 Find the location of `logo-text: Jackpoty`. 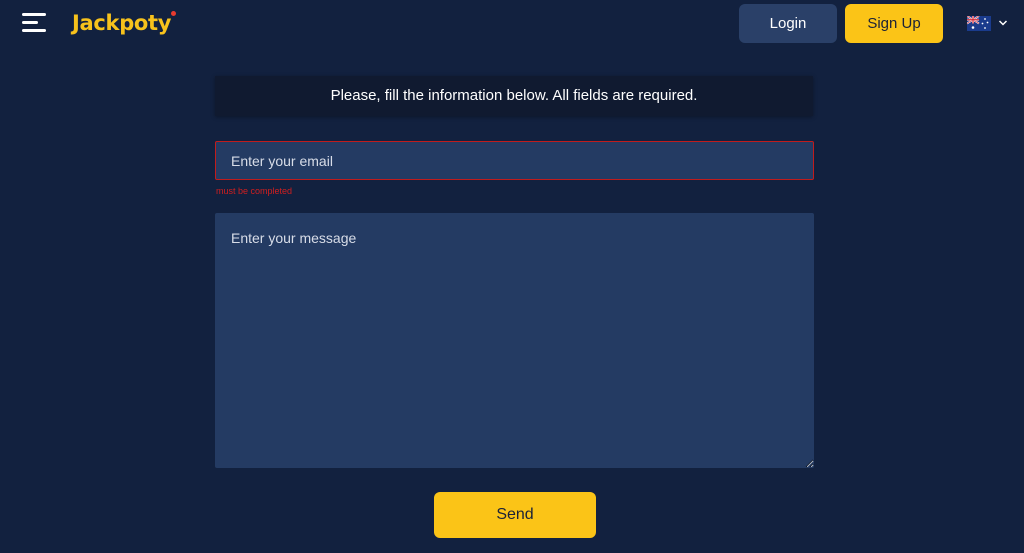

logo-text: Jackpoty is located at coordinates (122, 23).